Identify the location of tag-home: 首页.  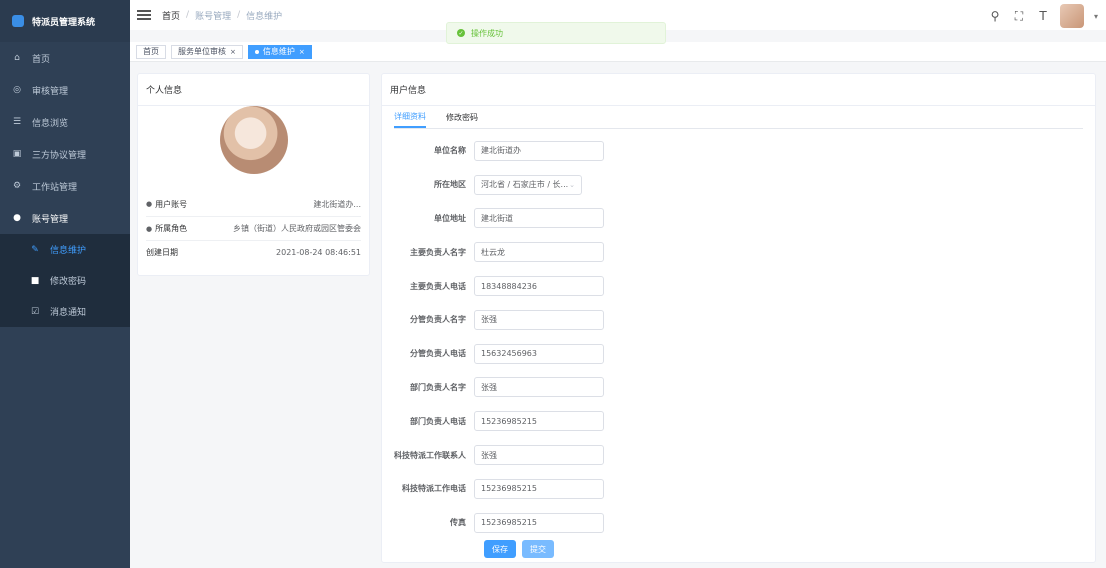
(151, 51).